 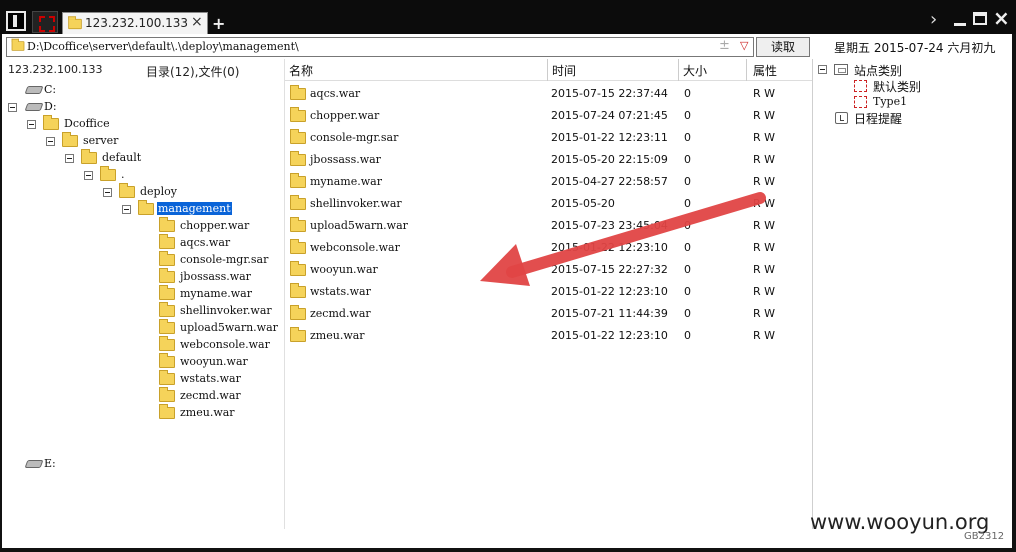 What do you see at coordinates (346, 181) in the screenshot?
I see `file-name: myname.war` at bounding box center [346, 181].